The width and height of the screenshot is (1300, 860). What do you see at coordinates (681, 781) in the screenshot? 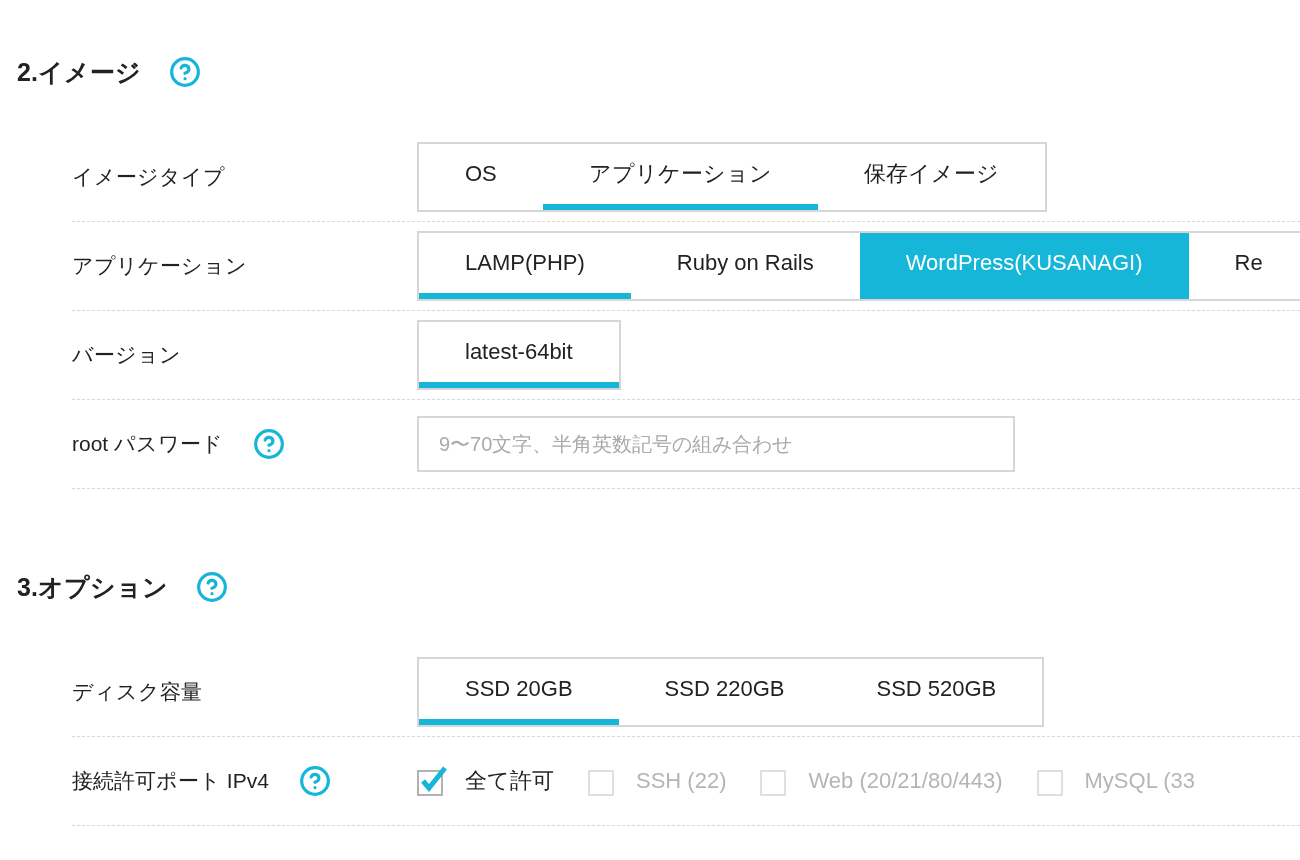
I see `checkbox-label: SSH (22)` at bounding box center [681, 781].